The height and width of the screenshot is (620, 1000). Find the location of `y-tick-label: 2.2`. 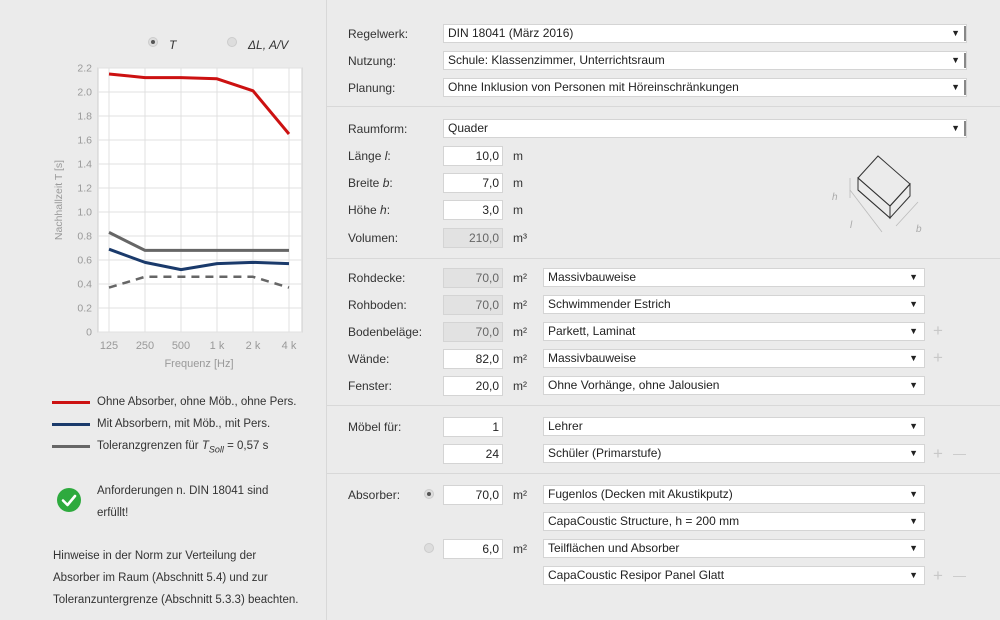

y-tick-label: 2.2 is located at coordinates (84, 69).